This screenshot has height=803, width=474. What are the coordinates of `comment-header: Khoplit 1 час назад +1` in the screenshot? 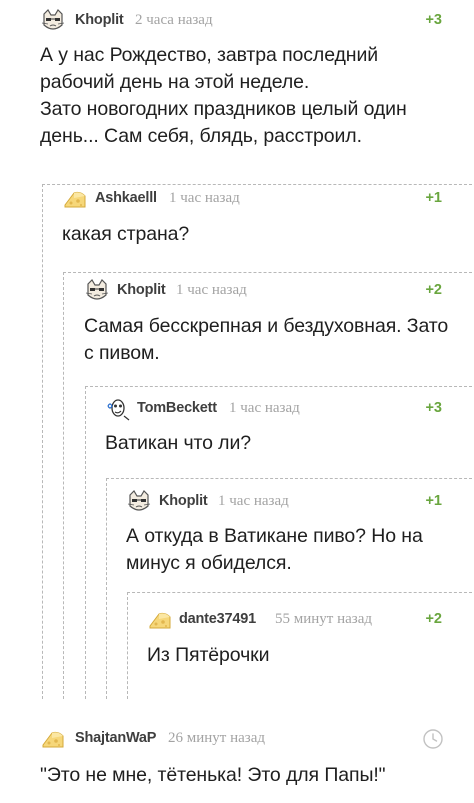 It's located at (300, 503).